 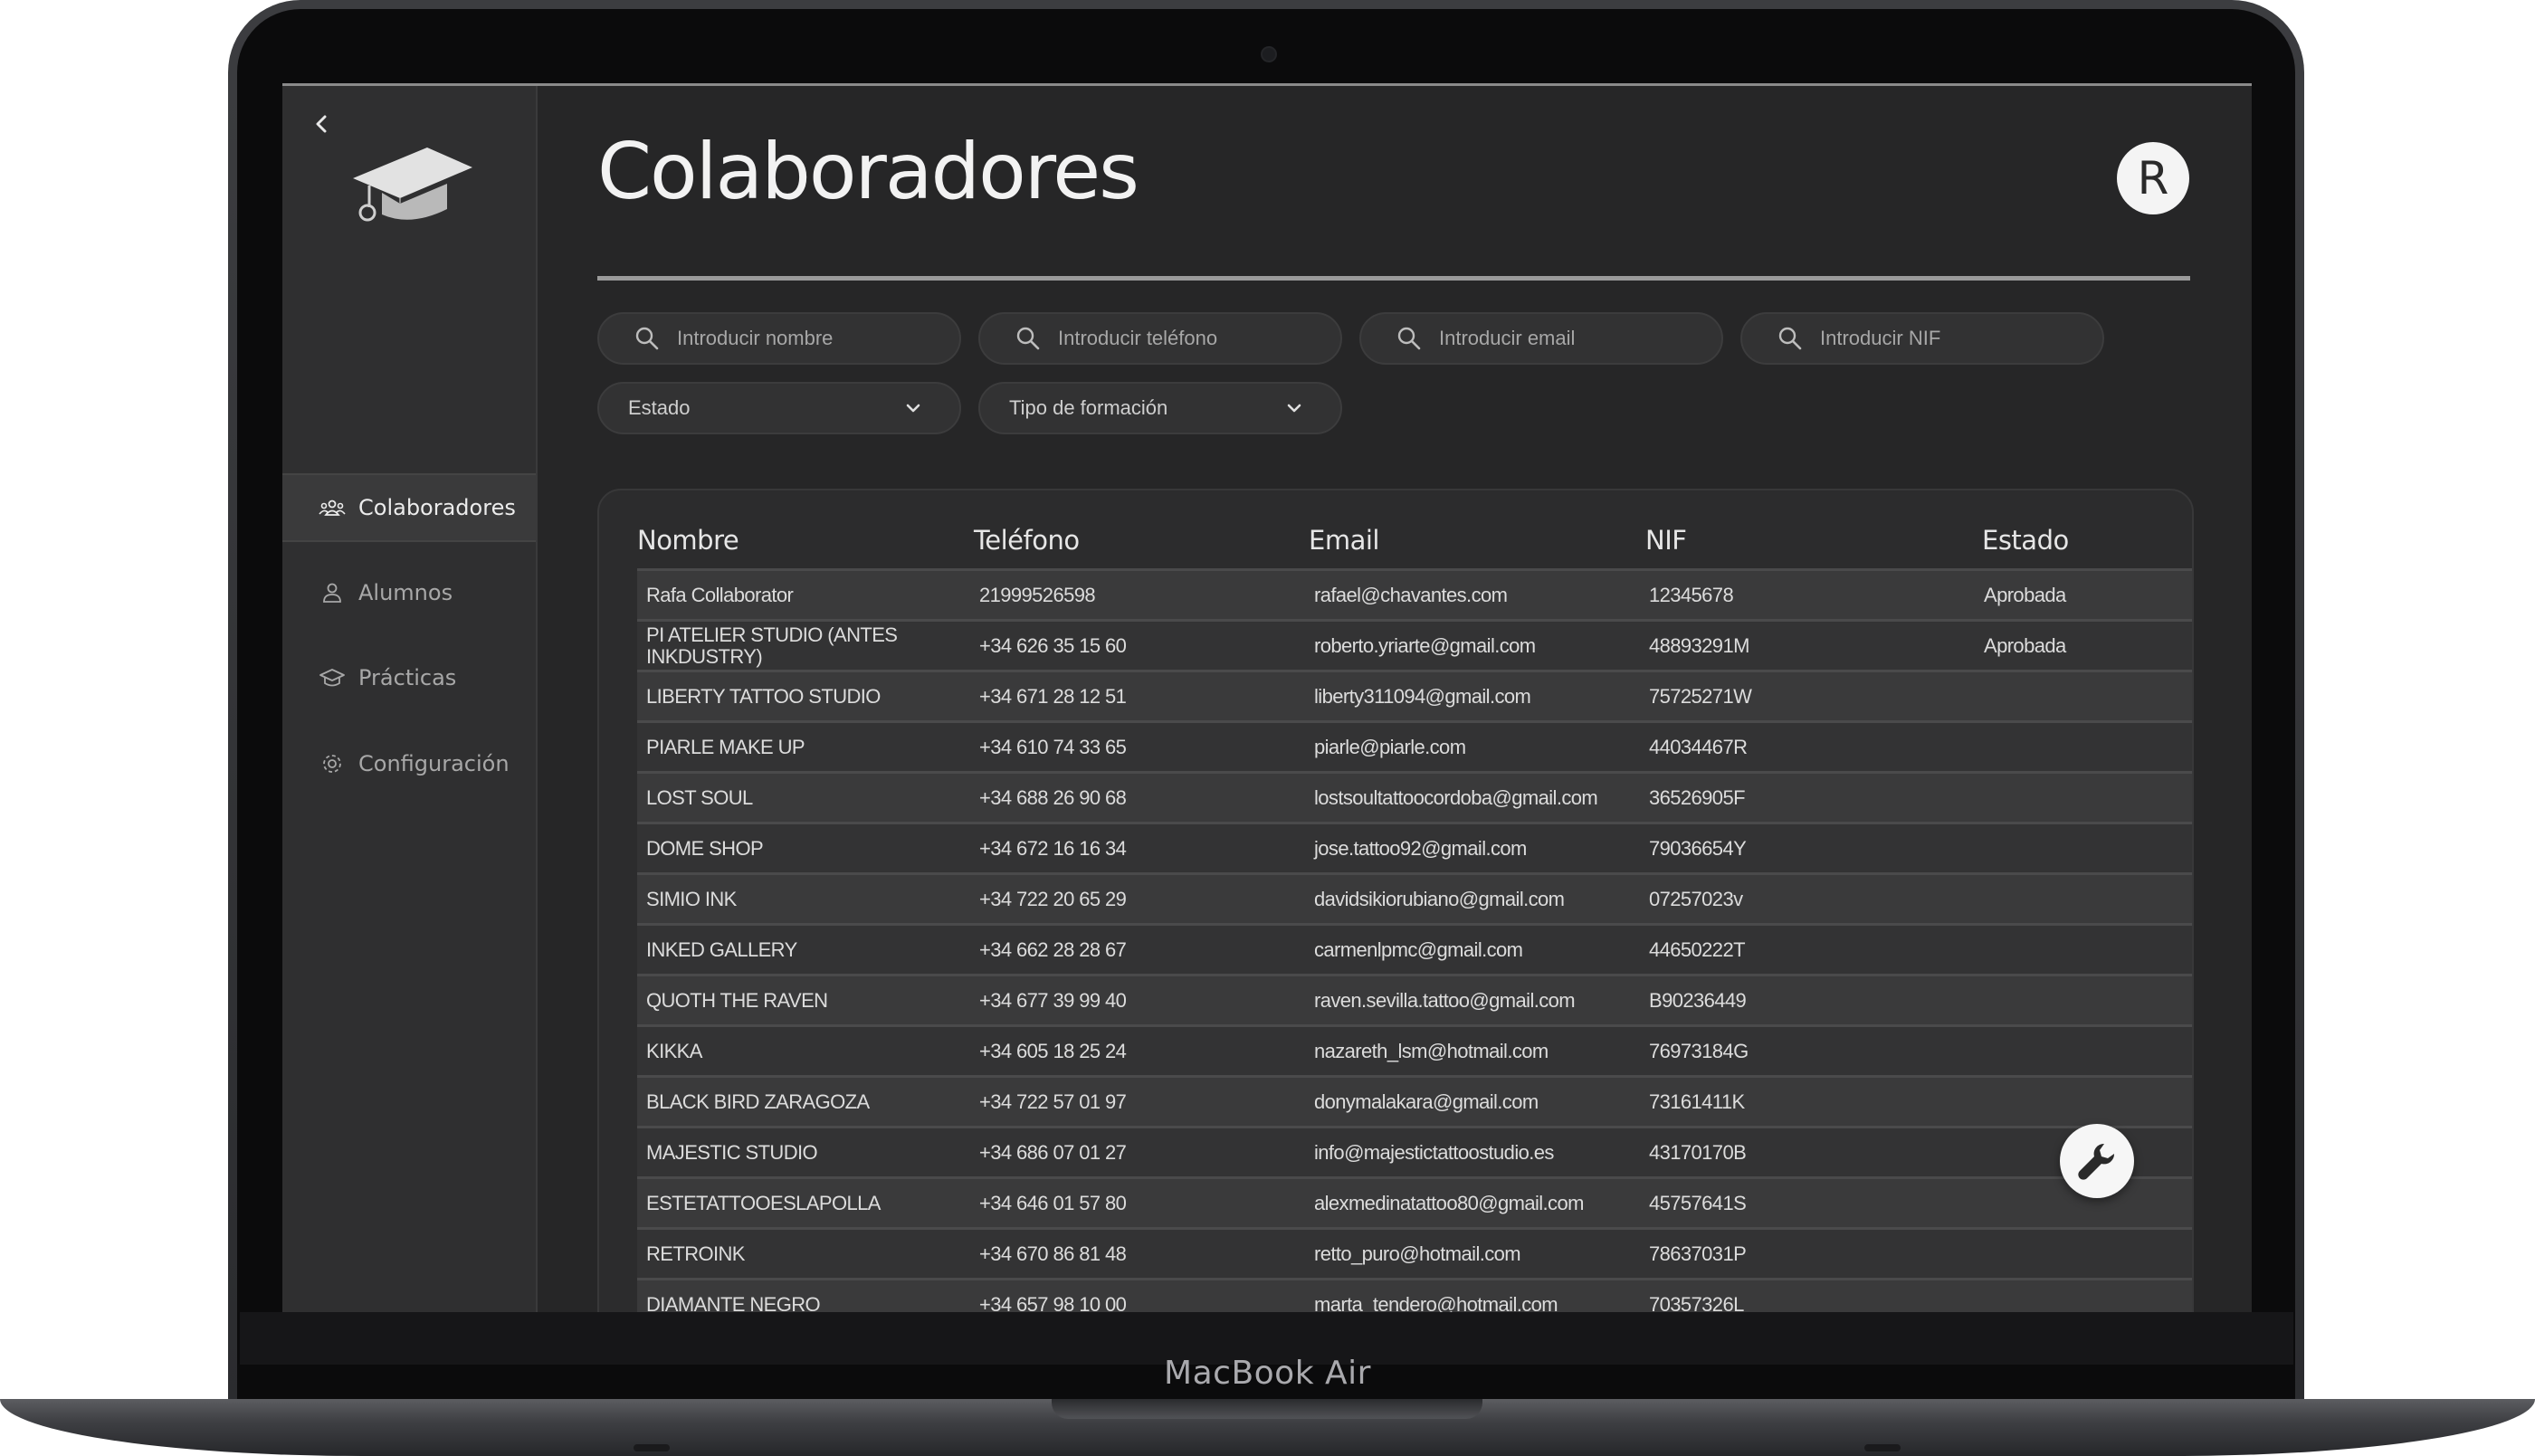 What do you see at coordinates (434, 764) in the screenshot?
I see `sidebar-item-label: Configuración` at bounding box center [434, 764].